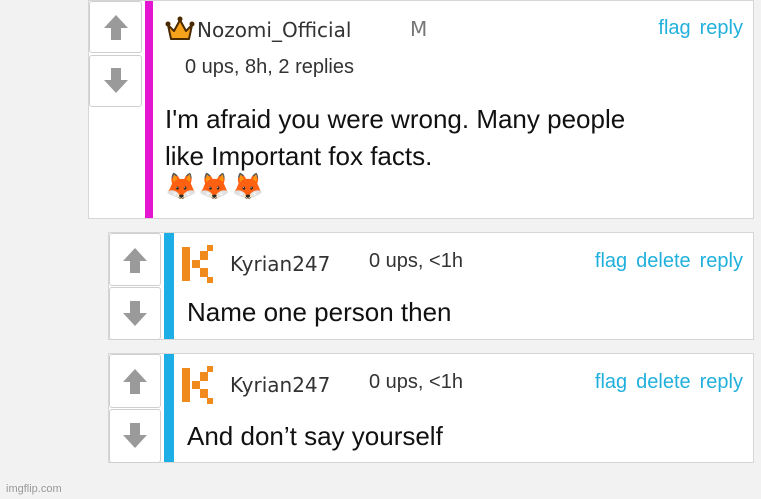 This screenshot has width=761, height=499. Describe the element at coordinates (419, 29) in the screenshot. I see `mod-badge: M` at that location.